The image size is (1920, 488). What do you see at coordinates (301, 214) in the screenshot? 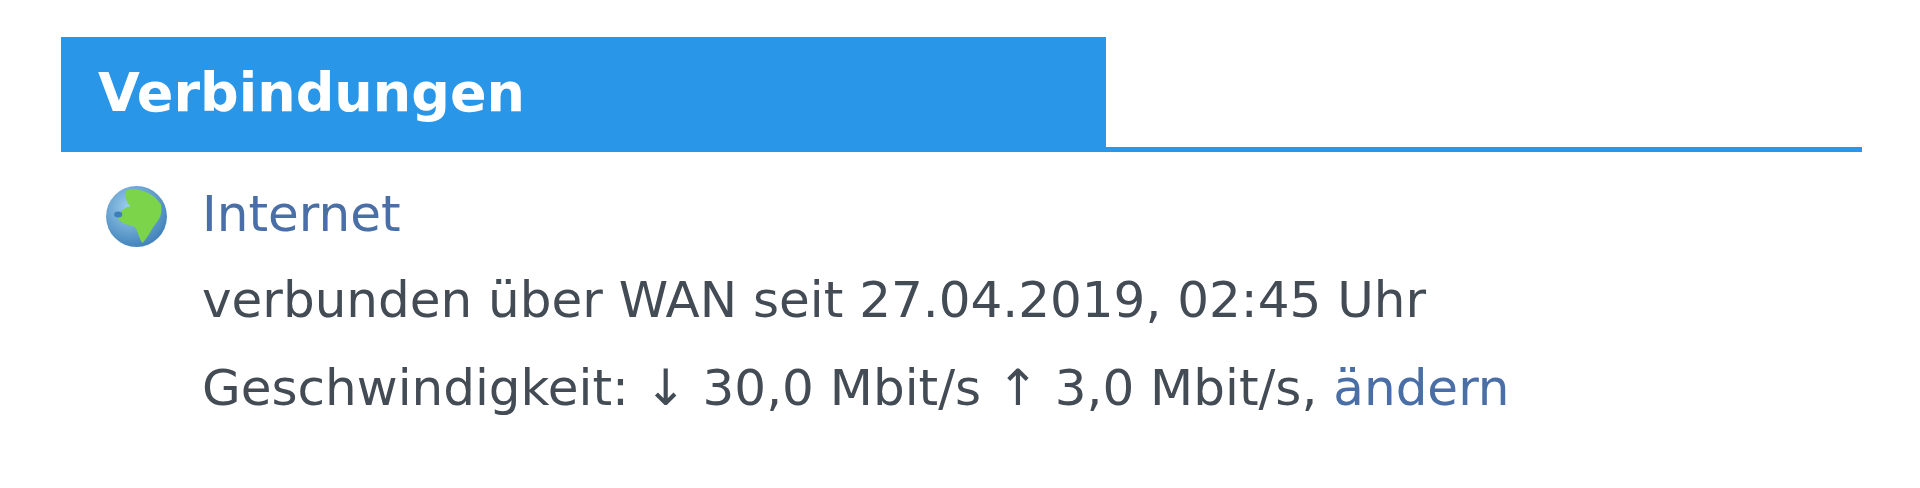
I see `connection-link: Internet` at bounding box center [301, 214].